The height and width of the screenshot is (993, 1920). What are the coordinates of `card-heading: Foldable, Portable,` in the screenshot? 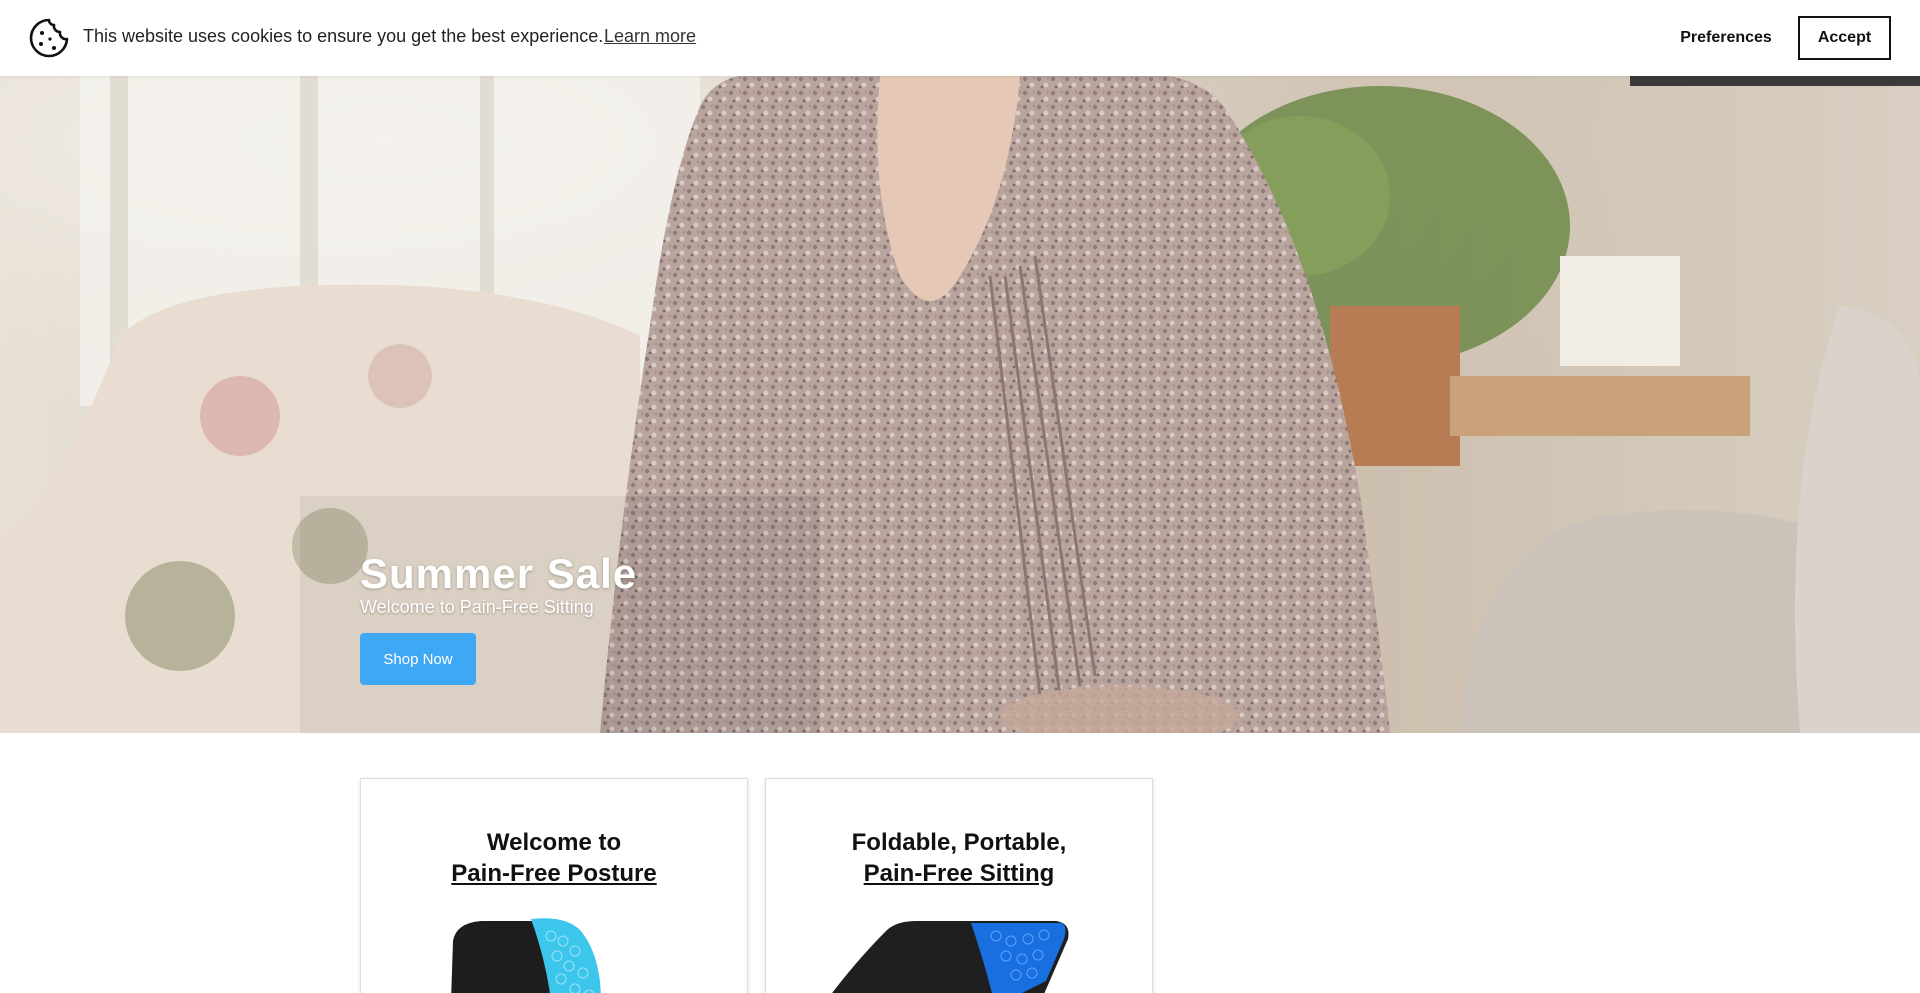 It's located at (959, 842).